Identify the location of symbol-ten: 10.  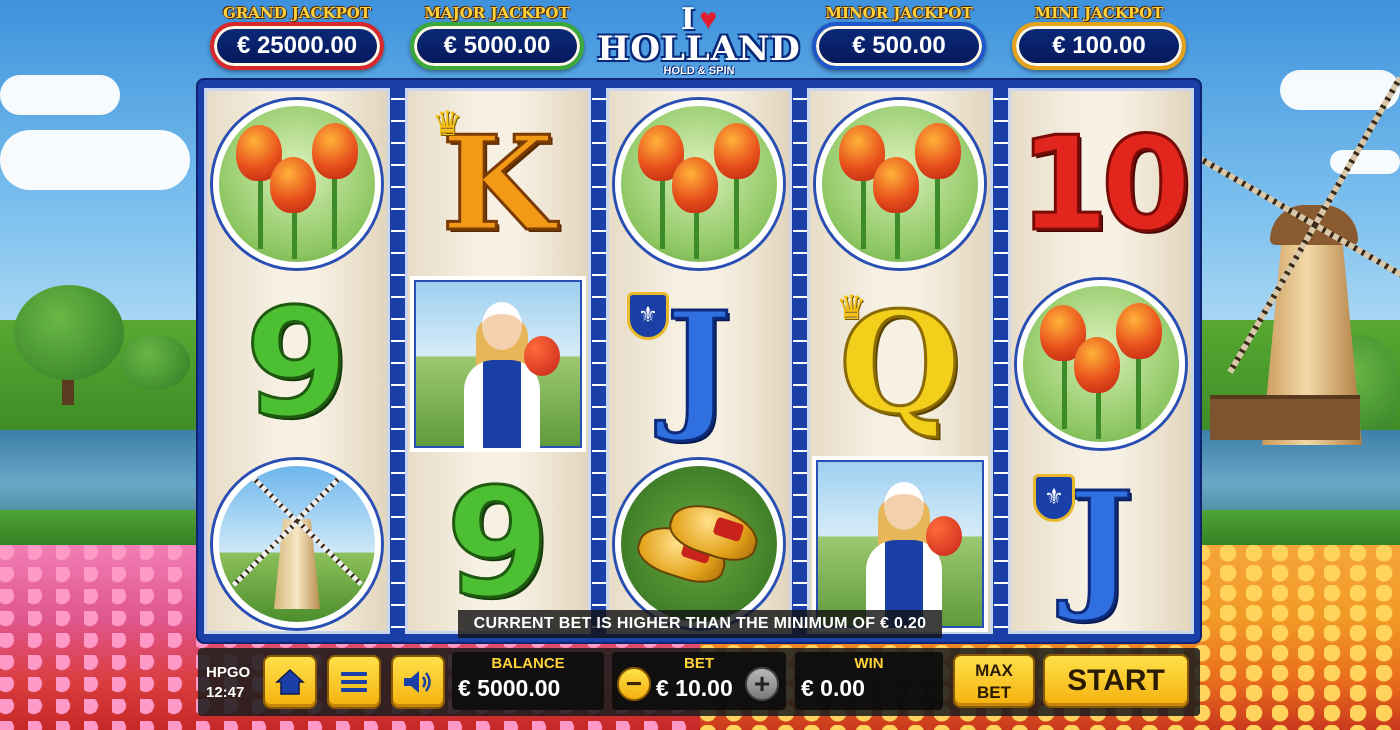
(1102, 184).